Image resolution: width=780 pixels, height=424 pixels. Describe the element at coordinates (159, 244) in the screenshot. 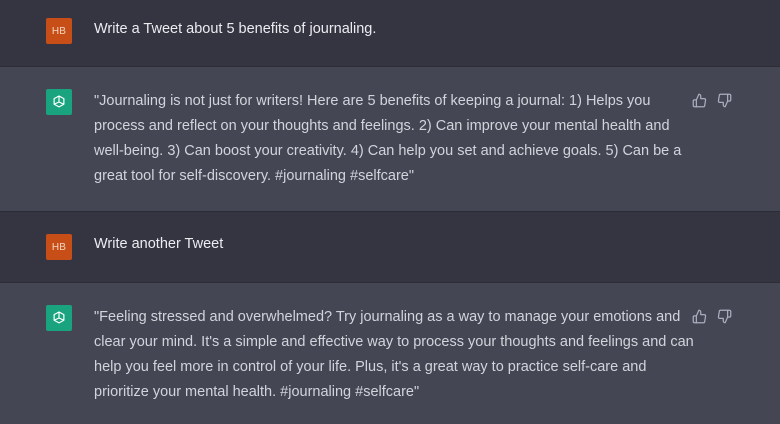

I see `user-message-text: Write another Tweet` at that location.